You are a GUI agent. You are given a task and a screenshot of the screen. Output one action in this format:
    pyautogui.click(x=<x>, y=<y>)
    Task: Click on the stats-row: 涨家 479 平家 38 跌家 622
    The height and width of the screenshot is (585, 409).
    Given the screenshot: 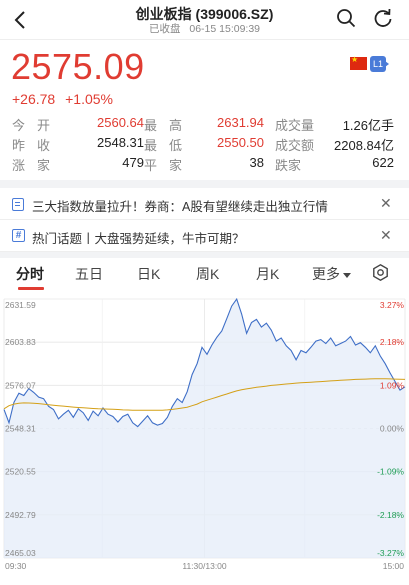 What is the action you would take?
    pyautogui.click(x=204, y=165)
    